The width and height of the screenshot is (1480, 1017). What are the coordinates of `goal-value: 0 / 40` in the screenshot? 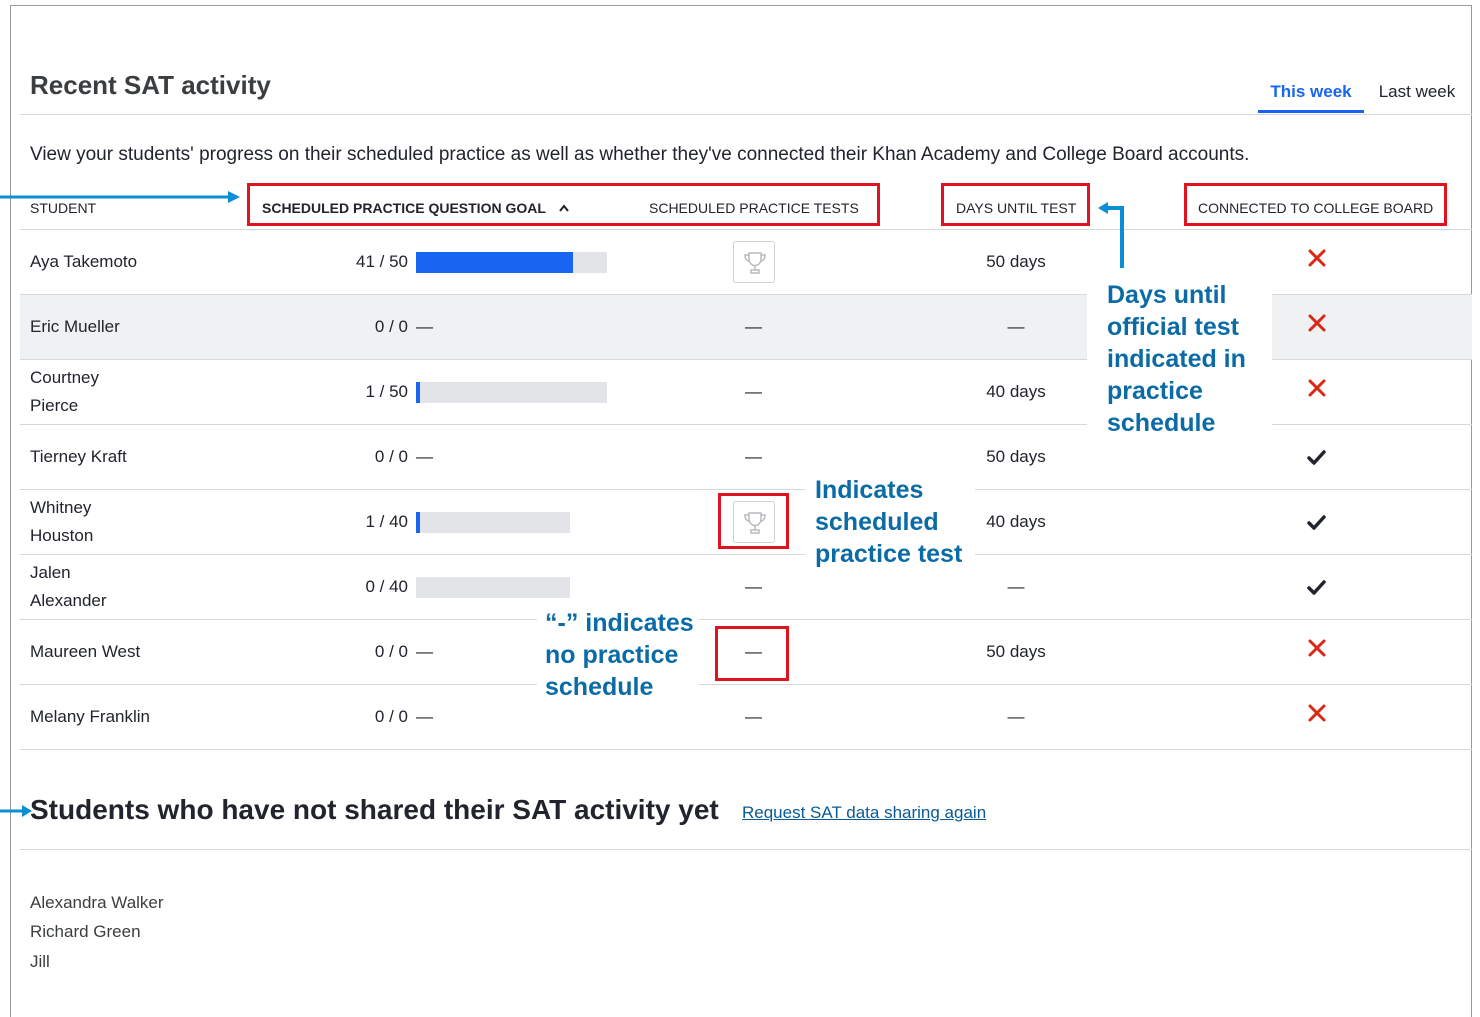 It's located at (386, 586).